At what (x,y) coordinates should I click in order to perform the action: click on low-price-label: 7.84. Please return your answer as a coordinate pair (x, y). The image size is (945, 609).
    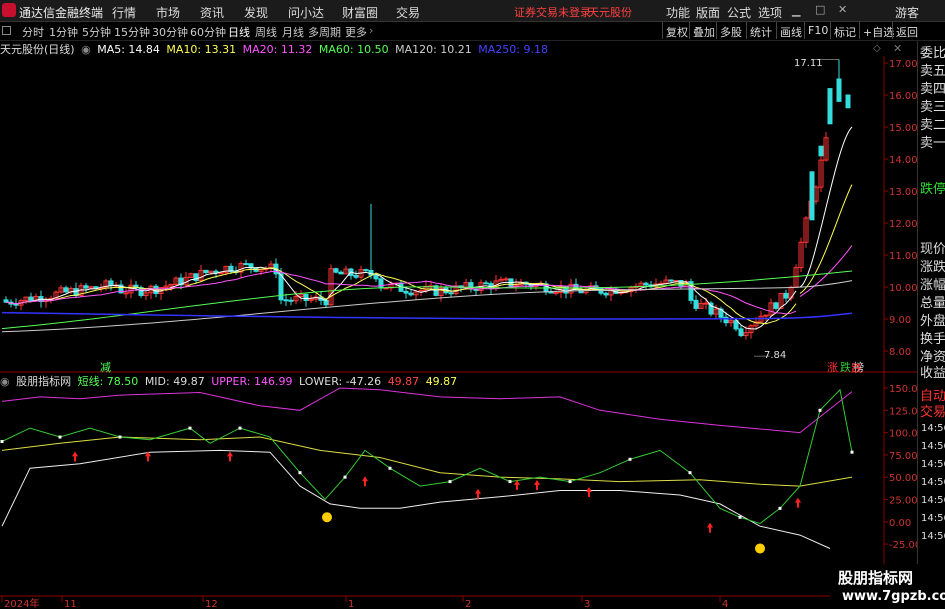
    Looking at the image, I should click on (775, 355).